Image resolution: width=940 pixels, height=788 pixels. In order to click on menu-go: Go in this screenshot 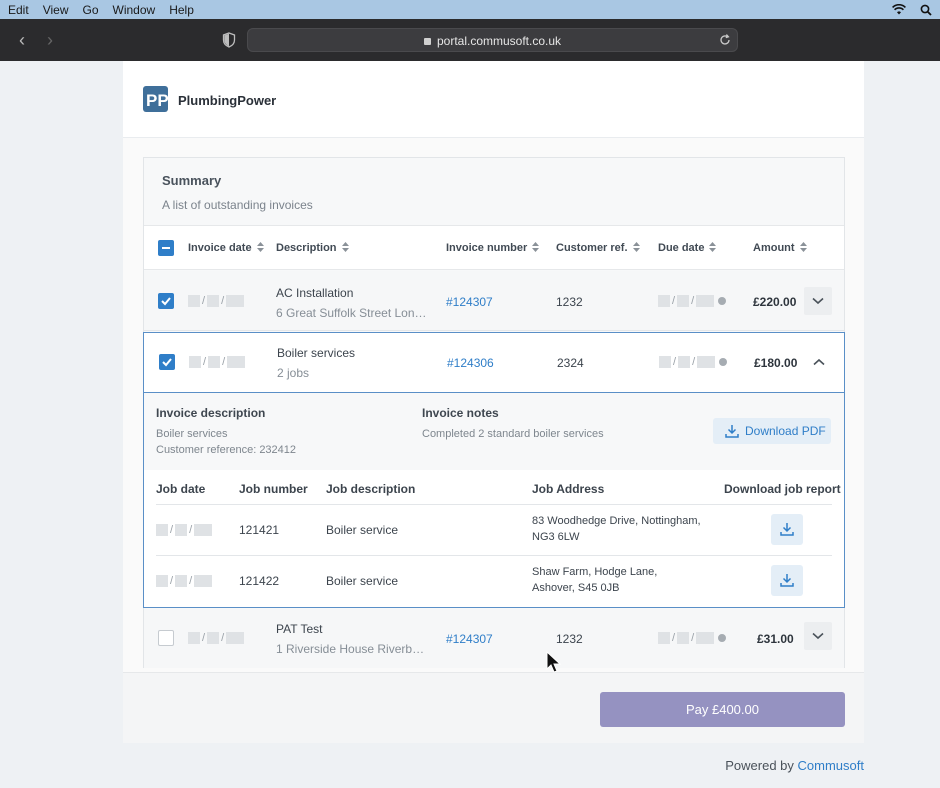, I will do `click(90, 10)`.